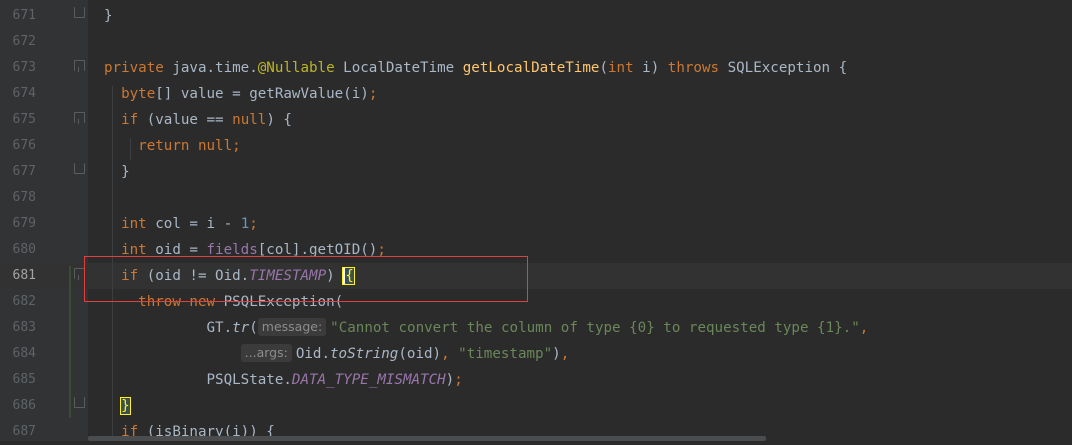  Describe the element at coordinates (266, 353) in the screenshot. I see `parameter-hint: ...args:` at that location.